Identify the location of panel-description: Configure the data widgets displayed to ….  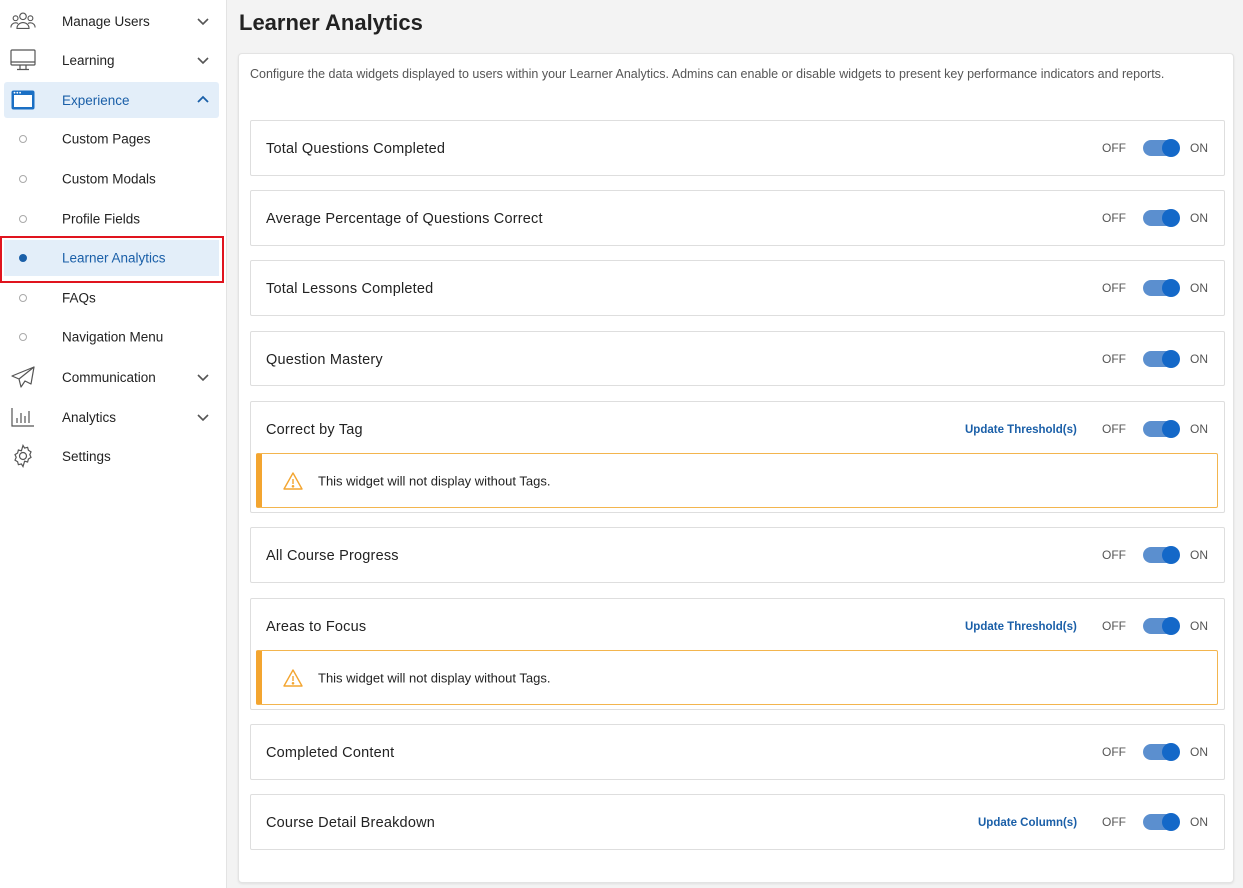
(707, 74).